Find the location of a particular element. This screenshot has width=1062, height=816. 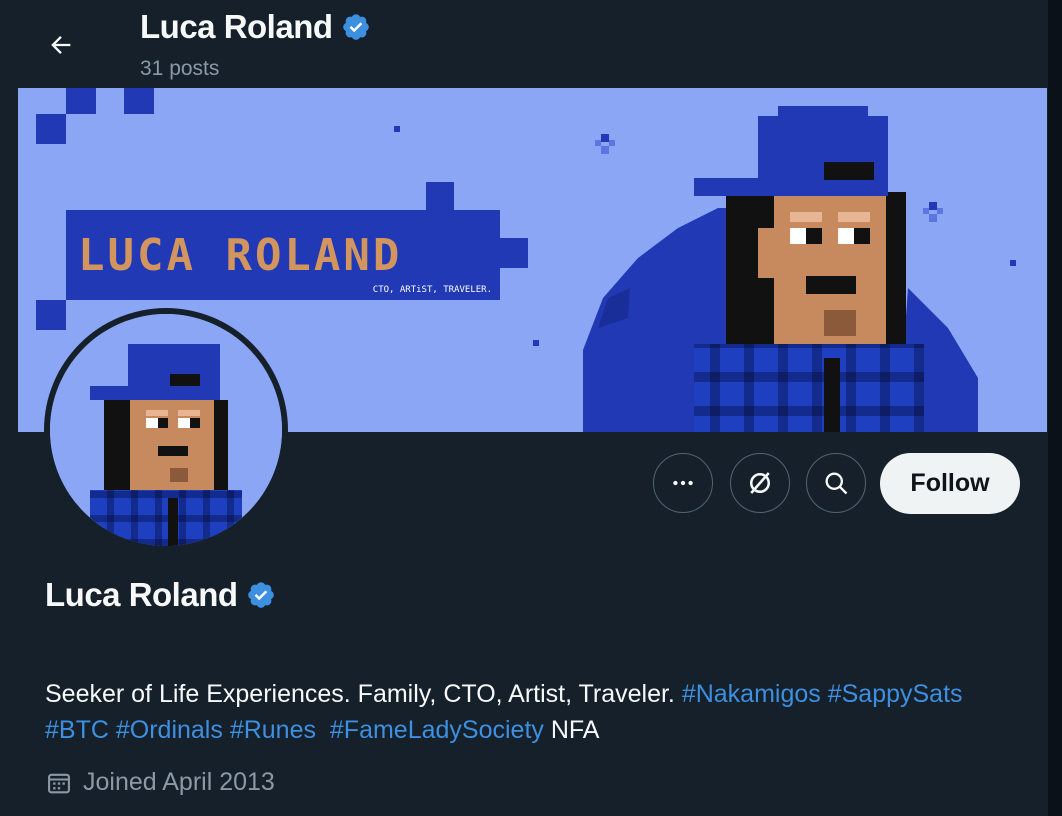

header-name-text: Luca Roland is located at coordinates (236, 26).